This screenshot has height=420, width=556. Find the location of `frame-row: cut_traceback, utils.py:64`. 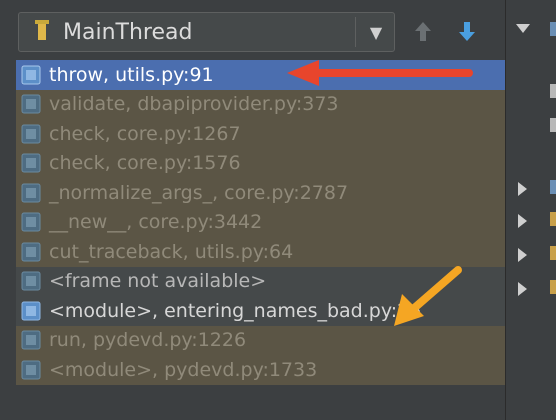

frame-row: cut_traceback, utils.py:64 is located at coordinates (260, 252).